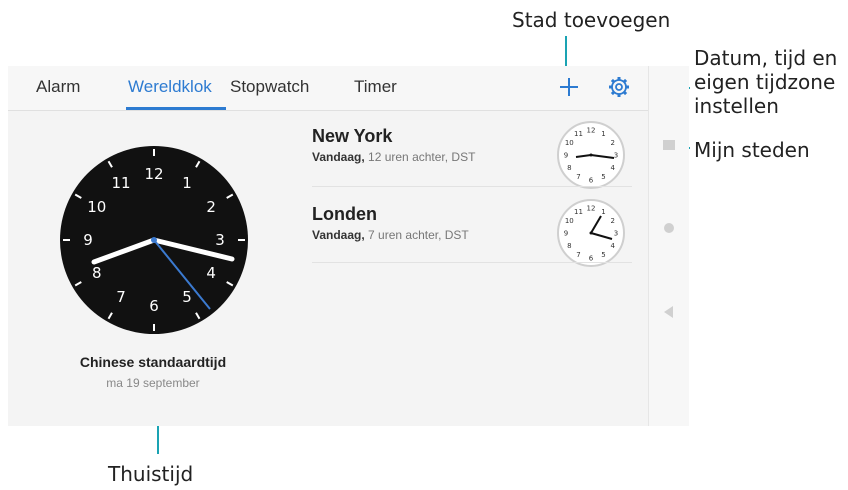 This screenshot has height=490, width=848. I want to click on add-city-button, so click(569, 87).